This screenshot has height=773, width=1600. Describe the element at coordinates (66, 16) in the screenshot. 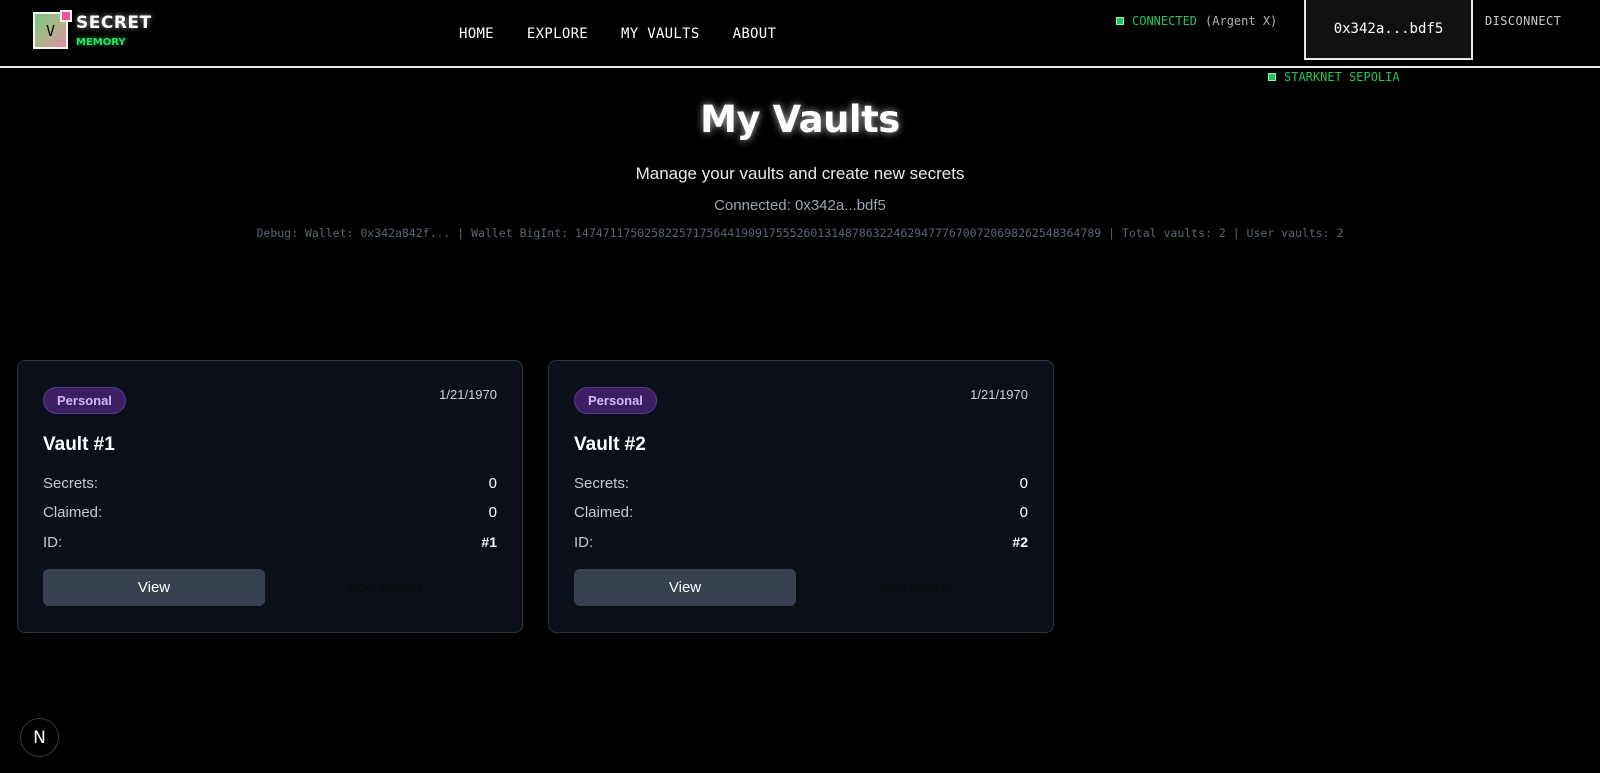

I see `logo-accent-square` at that location.